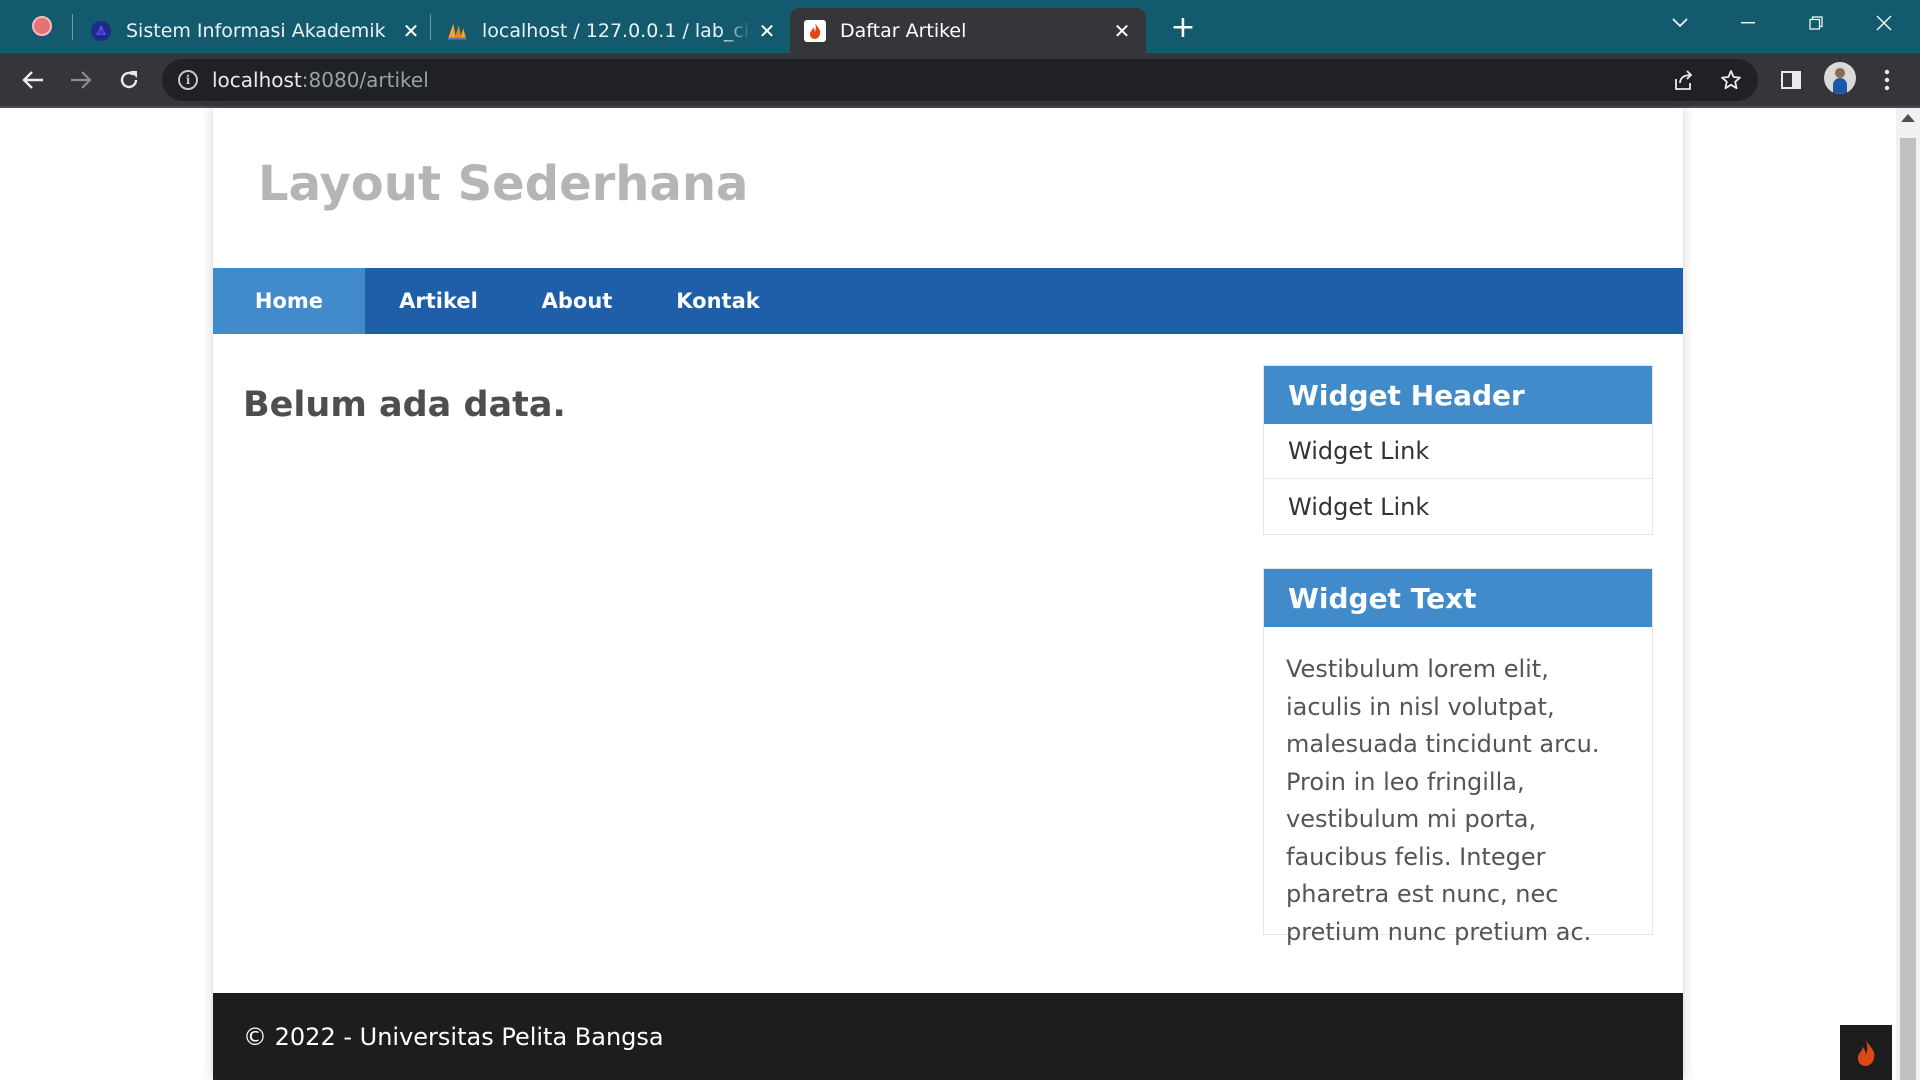  What do you see at coordinates (1680, 23) in the screenshot?
I see `tab-list-chevron-down-icon` at bounding box center [1680, 23].